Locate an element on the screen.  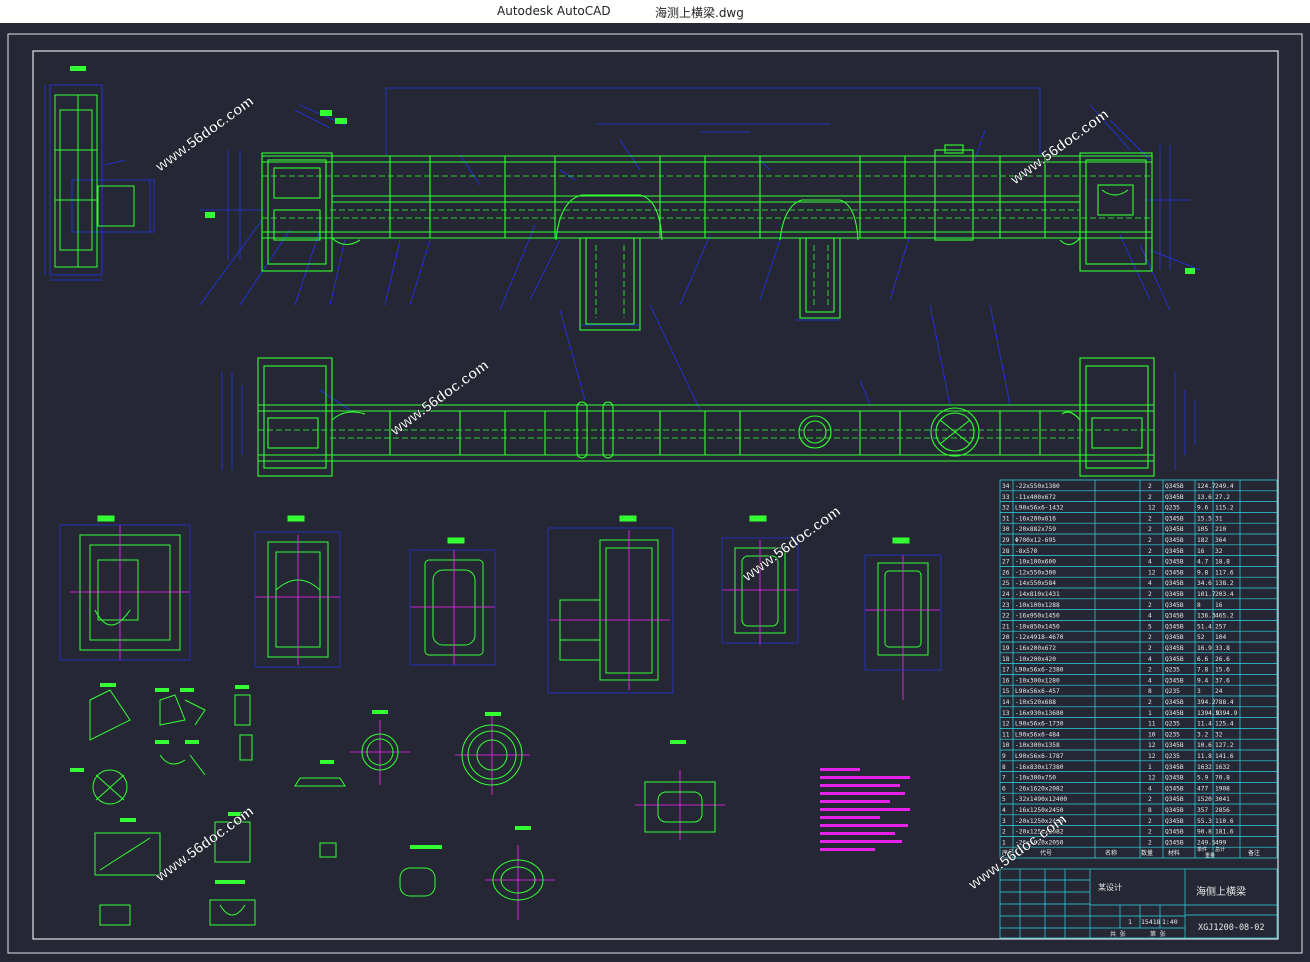
parts-table-cell: 55.3 is located at coordinates (1204, 821).